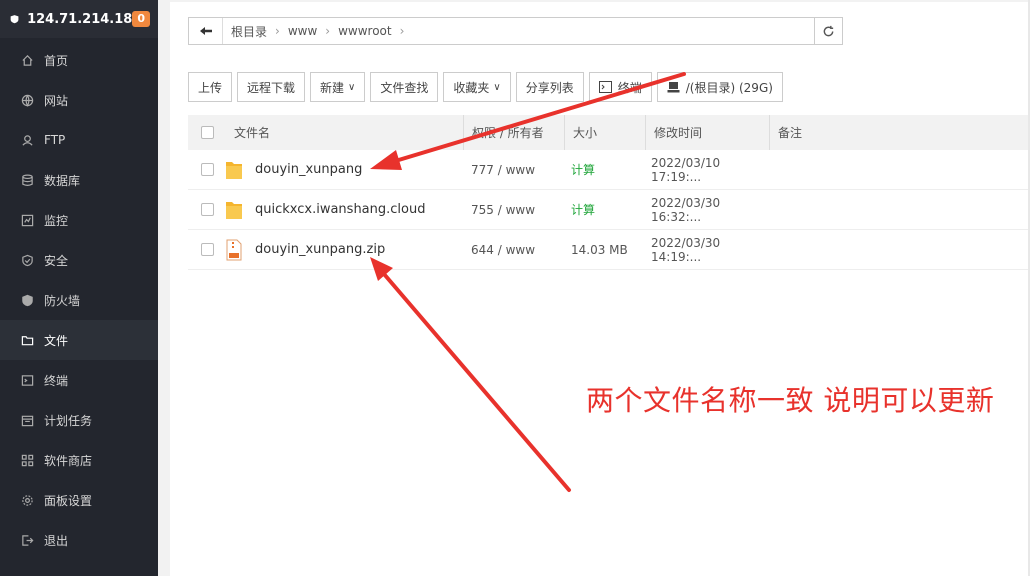 This screenshot has width=1030, height=576. I want to click on breadcrumb-item-root: 根目录, so click(249, 31).